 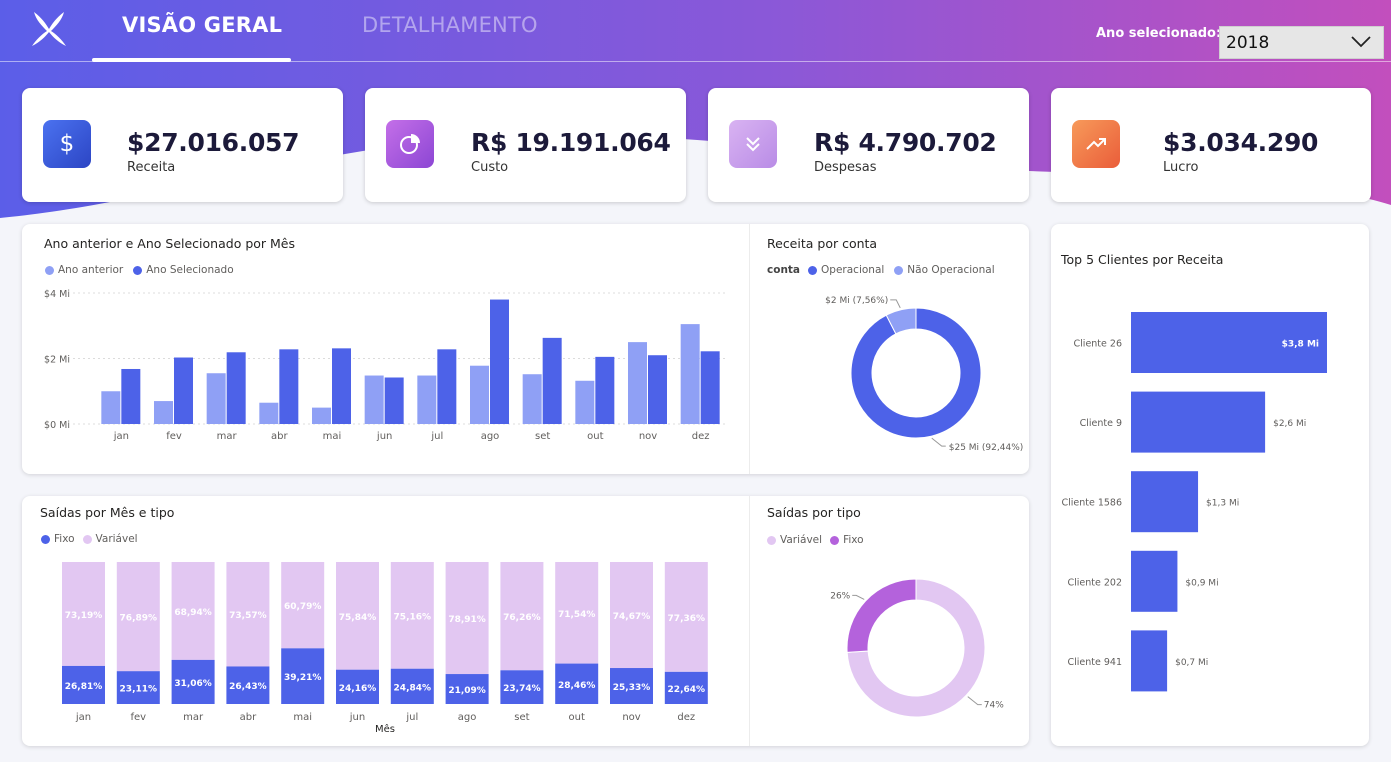 I want to click on kpi-card-lucro: $3.034.290 Lucro, so click(x=1211, y=145).